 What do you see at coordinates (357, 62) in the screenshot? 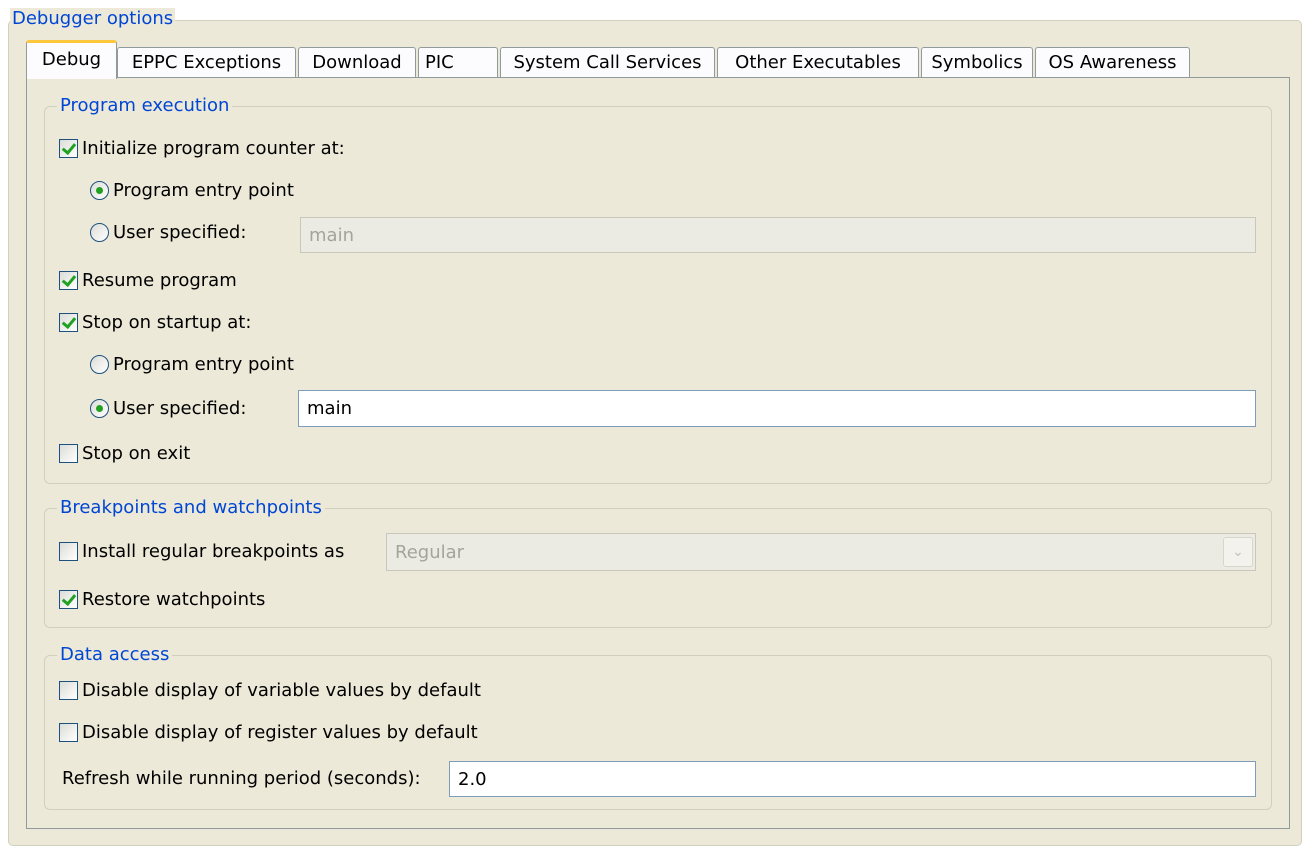
I see `tab-download: Download` at bounding box center [357, 62].